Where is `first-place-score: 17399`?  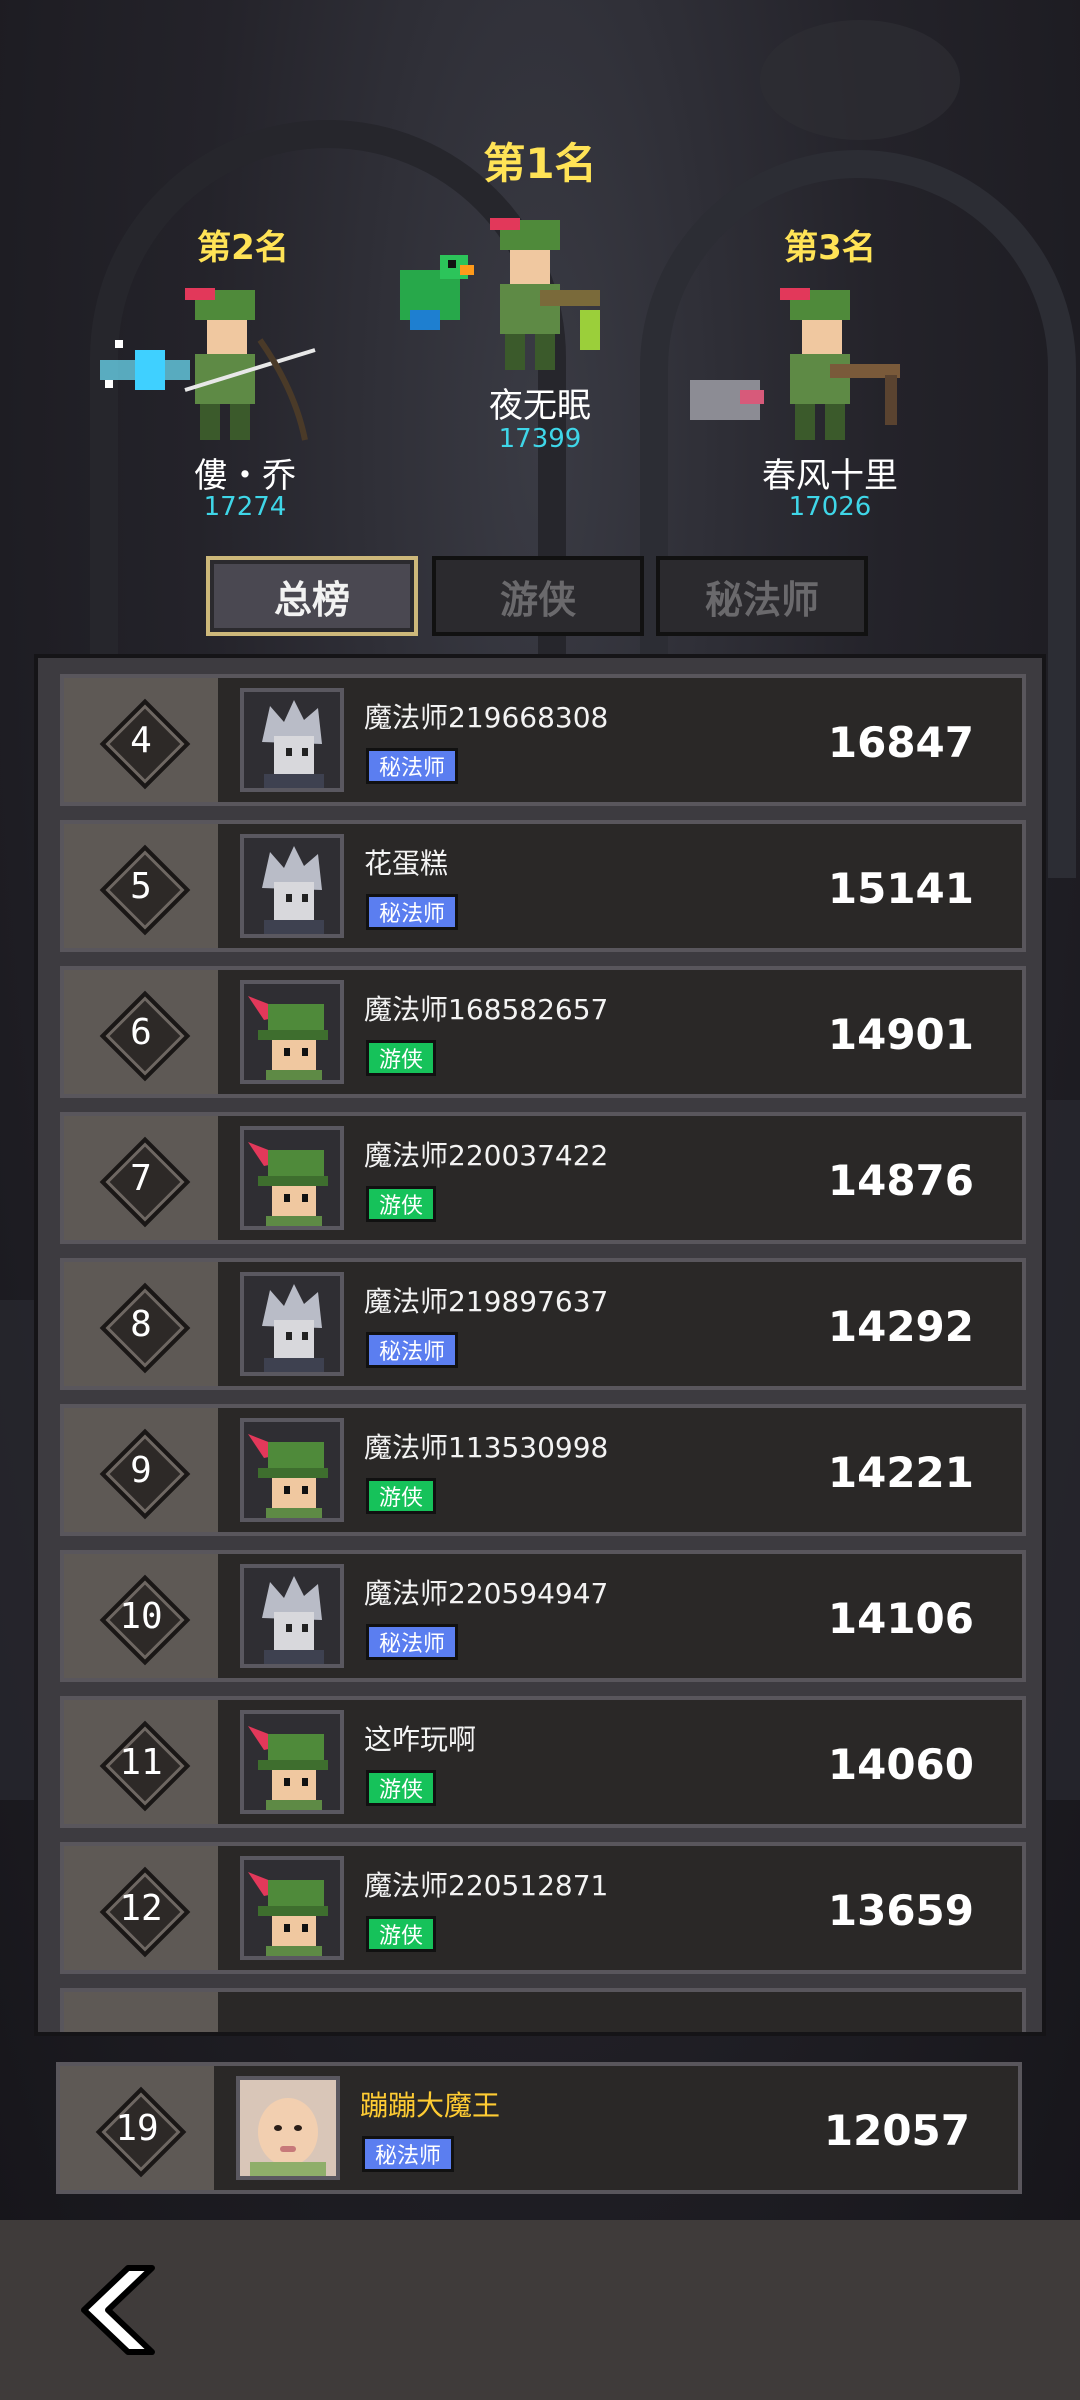 first-place-score: 17399 is located at coordinates (540, 439).